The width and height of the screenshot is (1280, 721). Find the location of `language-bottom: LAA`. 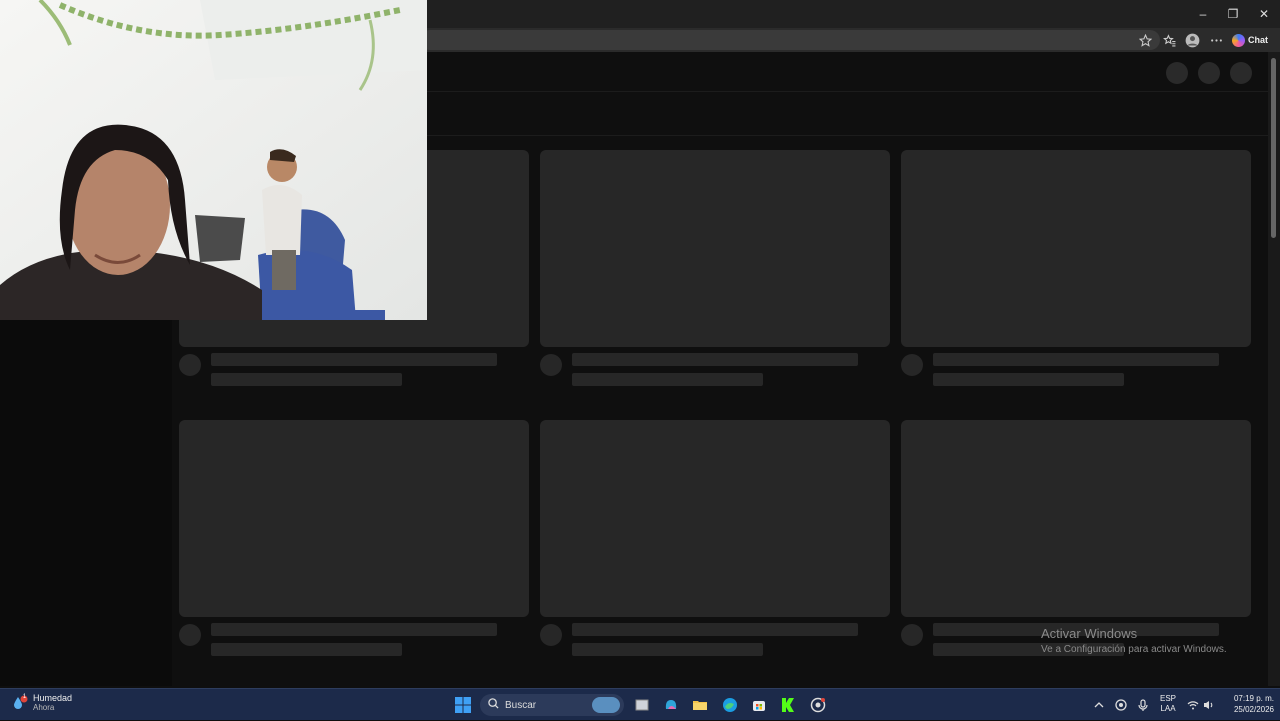

language-bottom: LAA is located at coordinates (1168, 708).